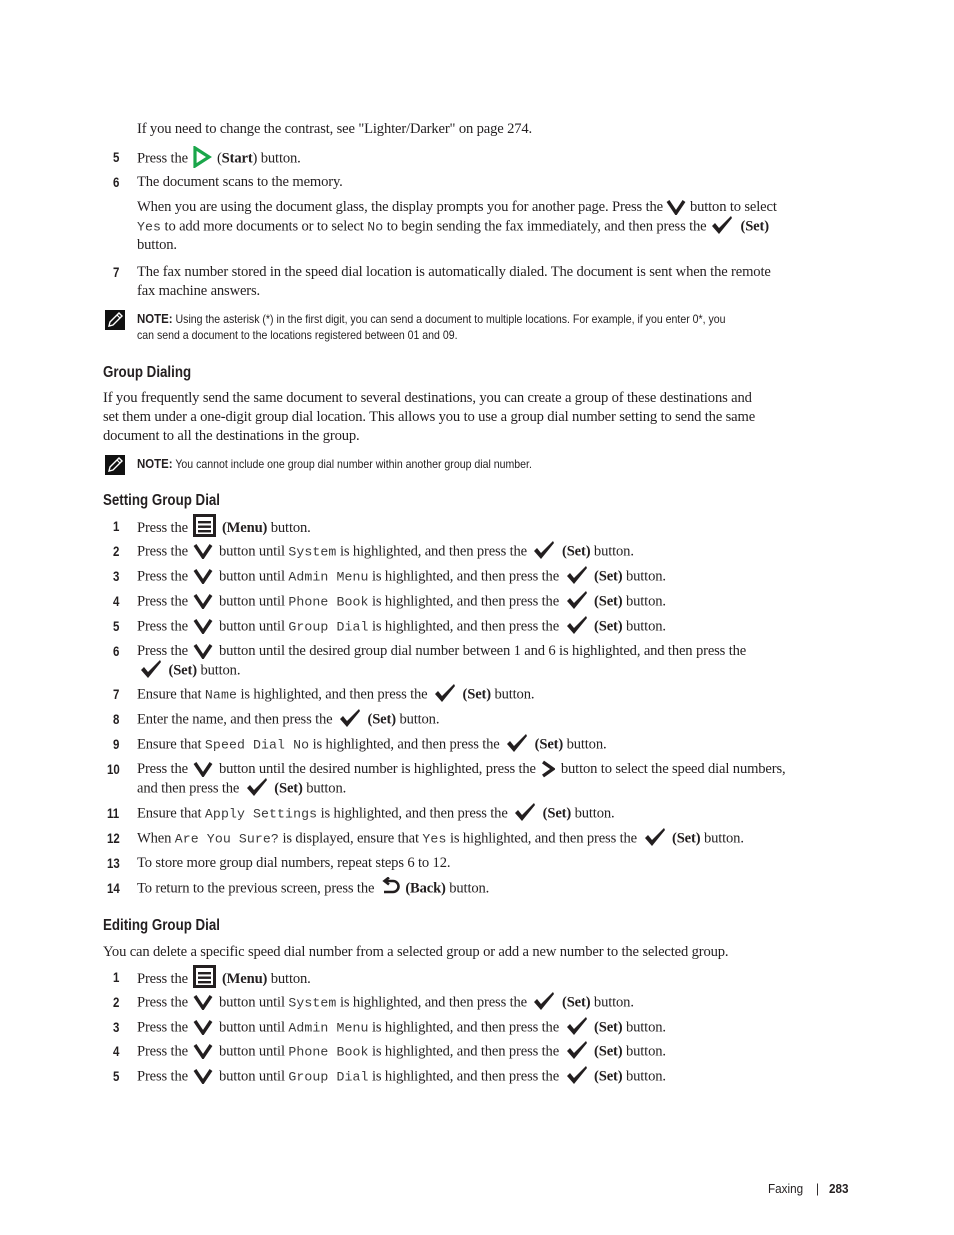 The height and width of the screenshot is (1235, 954). What do you see at coordinates (116, 694) in the screenshot?
I see `step-number: 7` at bounding box center [116, 694].